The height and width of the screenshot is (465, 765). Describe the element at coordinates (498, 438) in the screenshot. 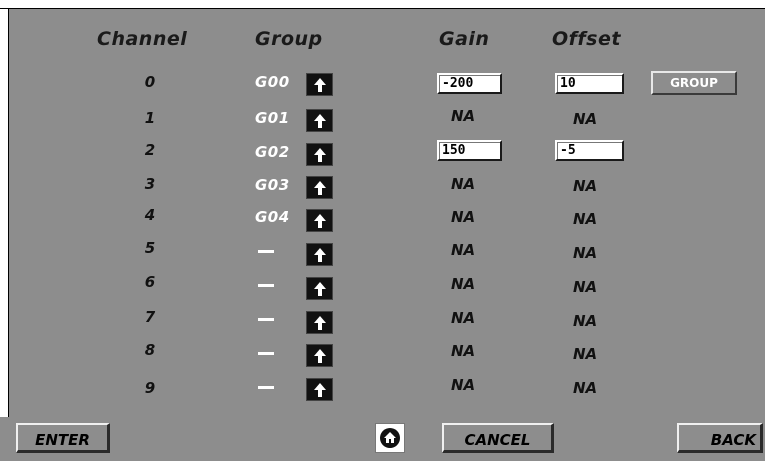

I see `cancel-button: CANCEL` at that location.